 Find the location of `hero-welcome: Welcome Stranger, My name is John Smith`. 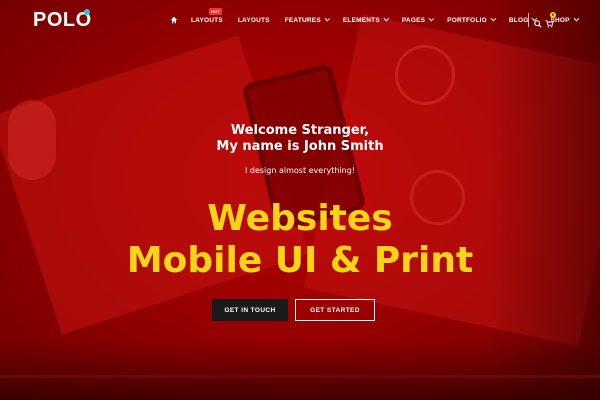

hero-welcome: Welcome Stranger, My name is John Smith is located at coordinates (300, 139).